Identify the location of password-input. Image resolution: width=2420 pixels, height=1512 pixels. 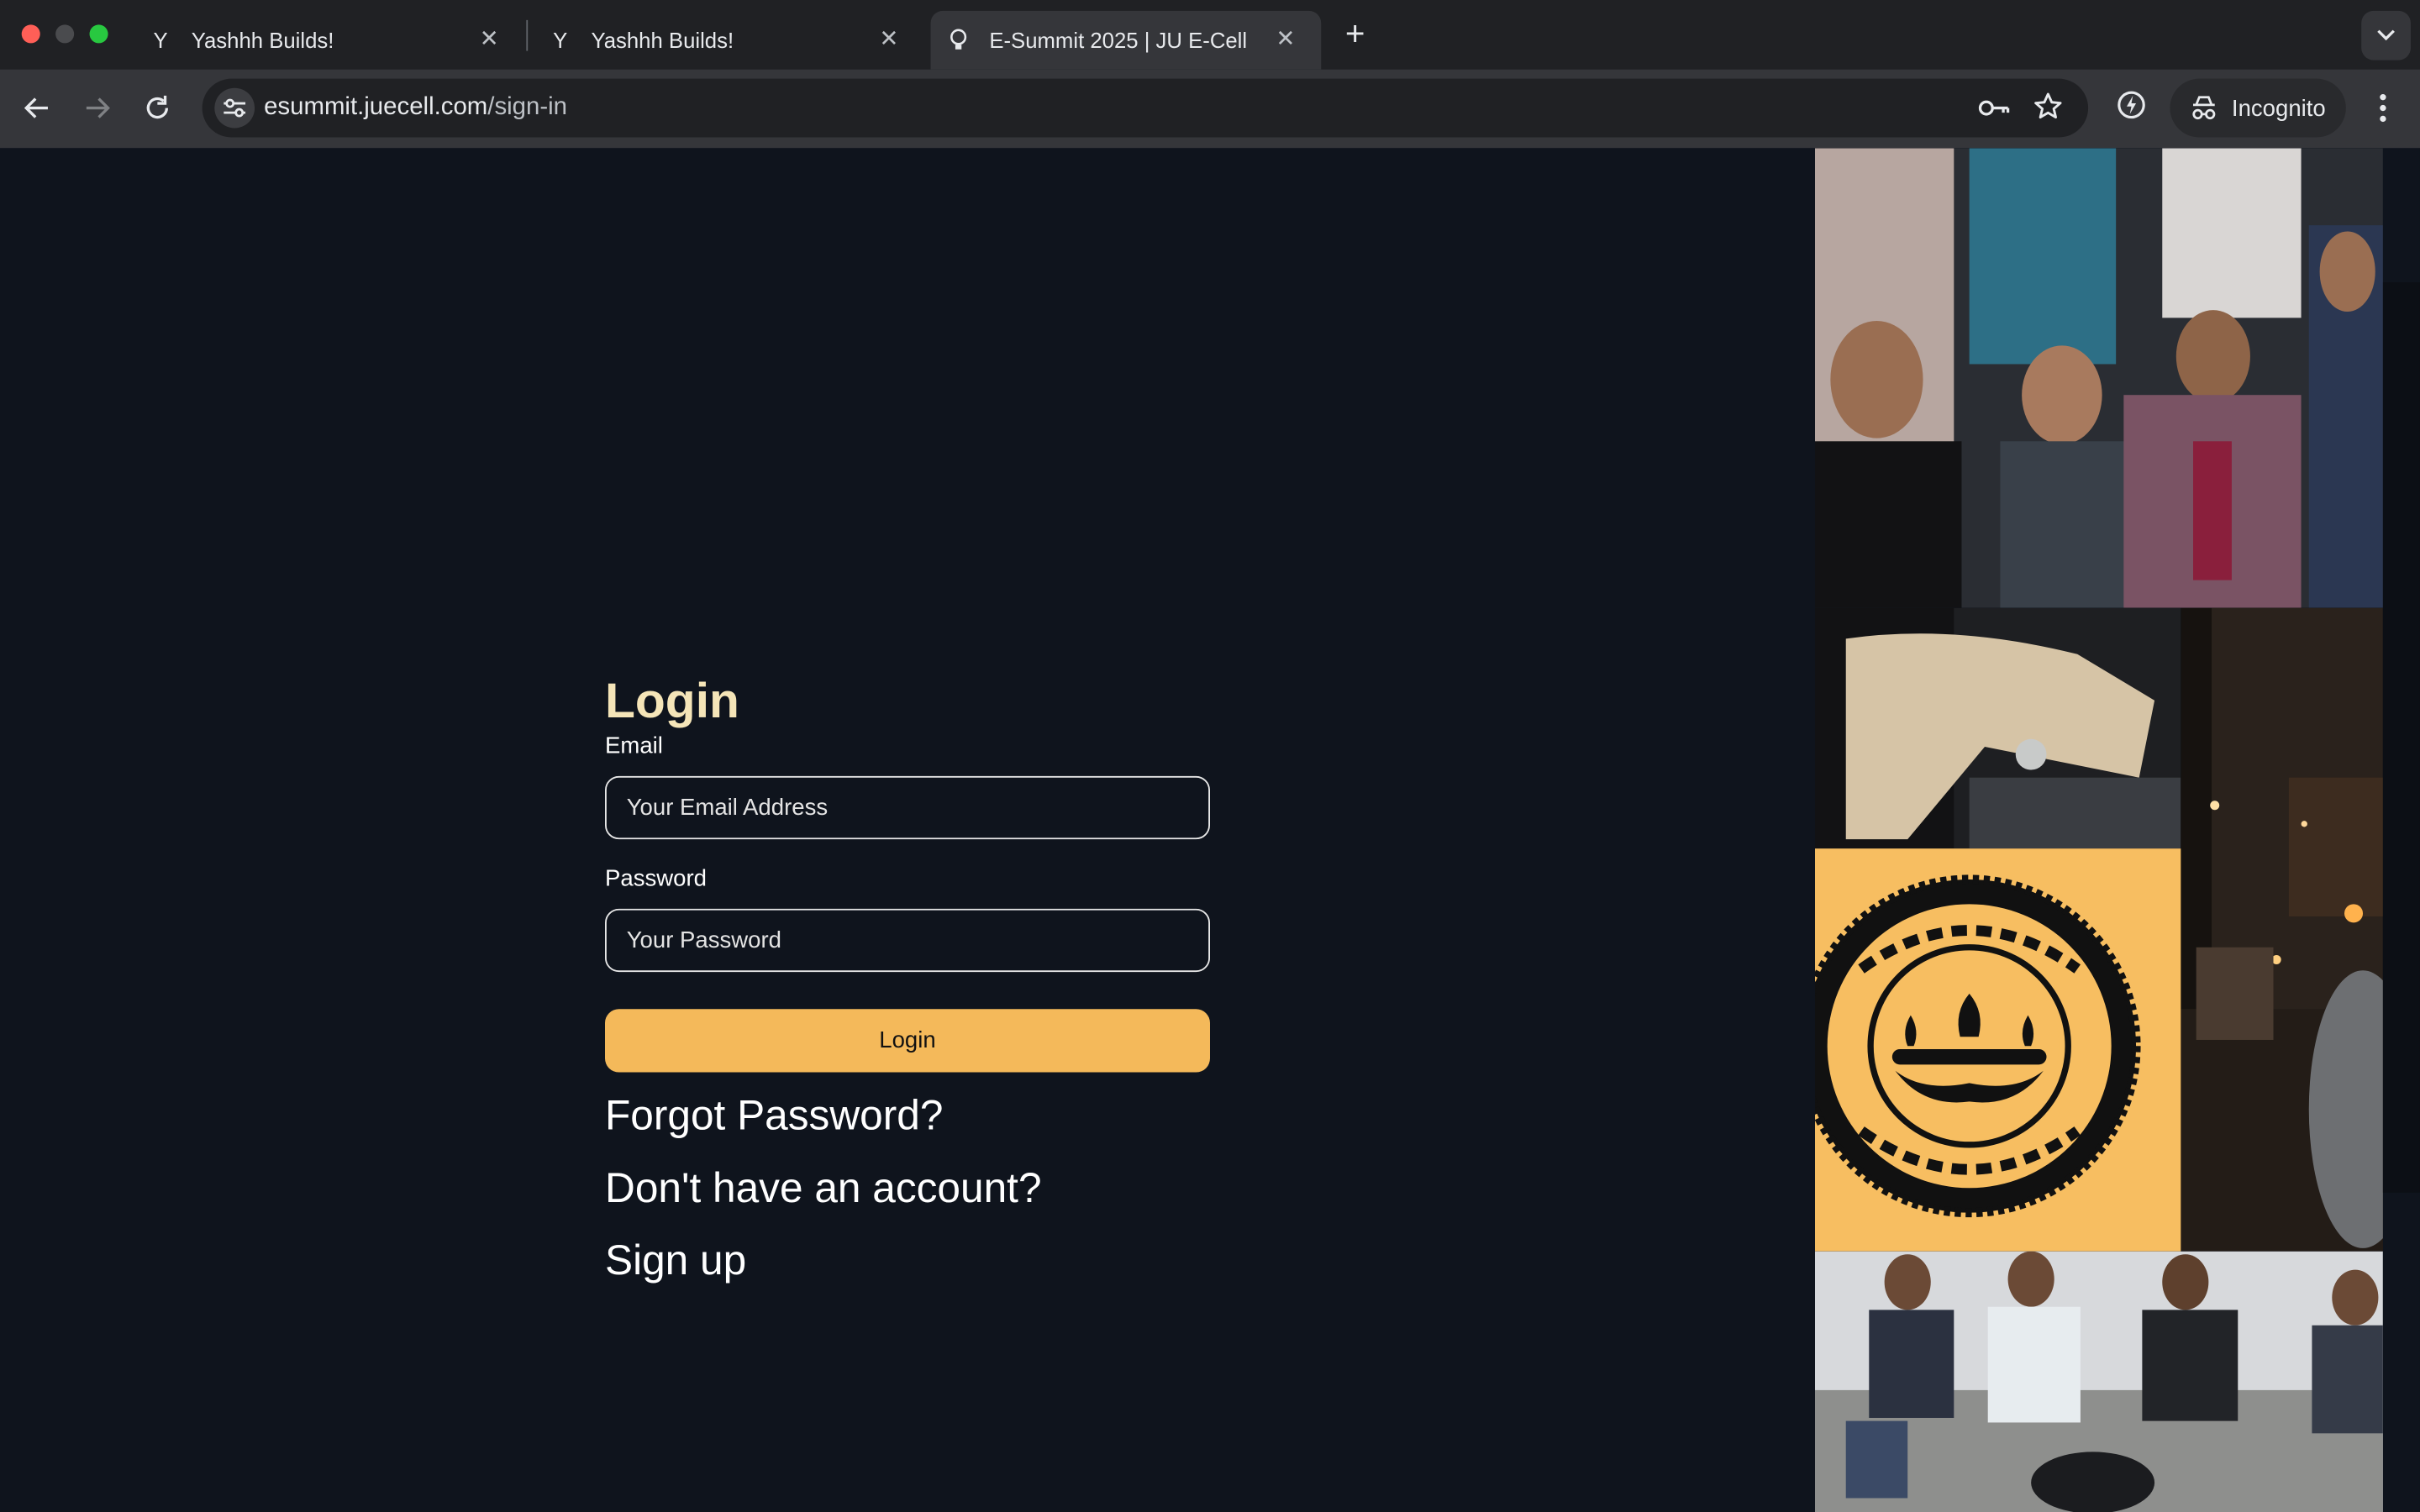
(907, 940).